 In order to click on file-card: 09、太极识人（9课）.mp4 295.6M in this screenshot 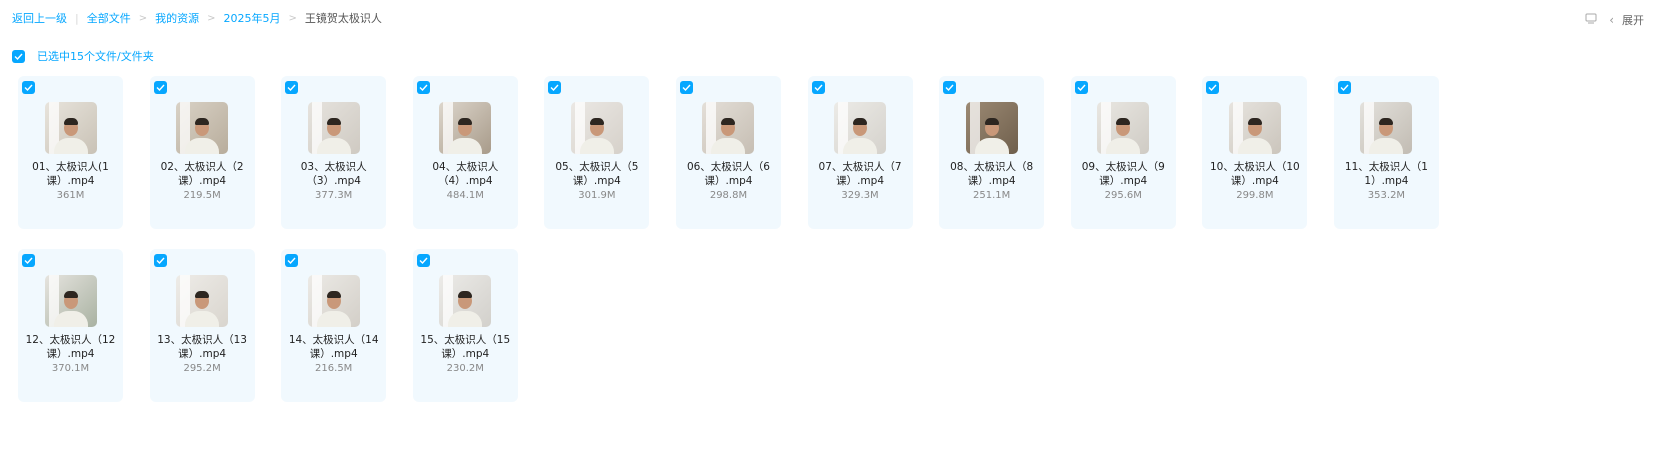, I will do `click(1123, 152)`.